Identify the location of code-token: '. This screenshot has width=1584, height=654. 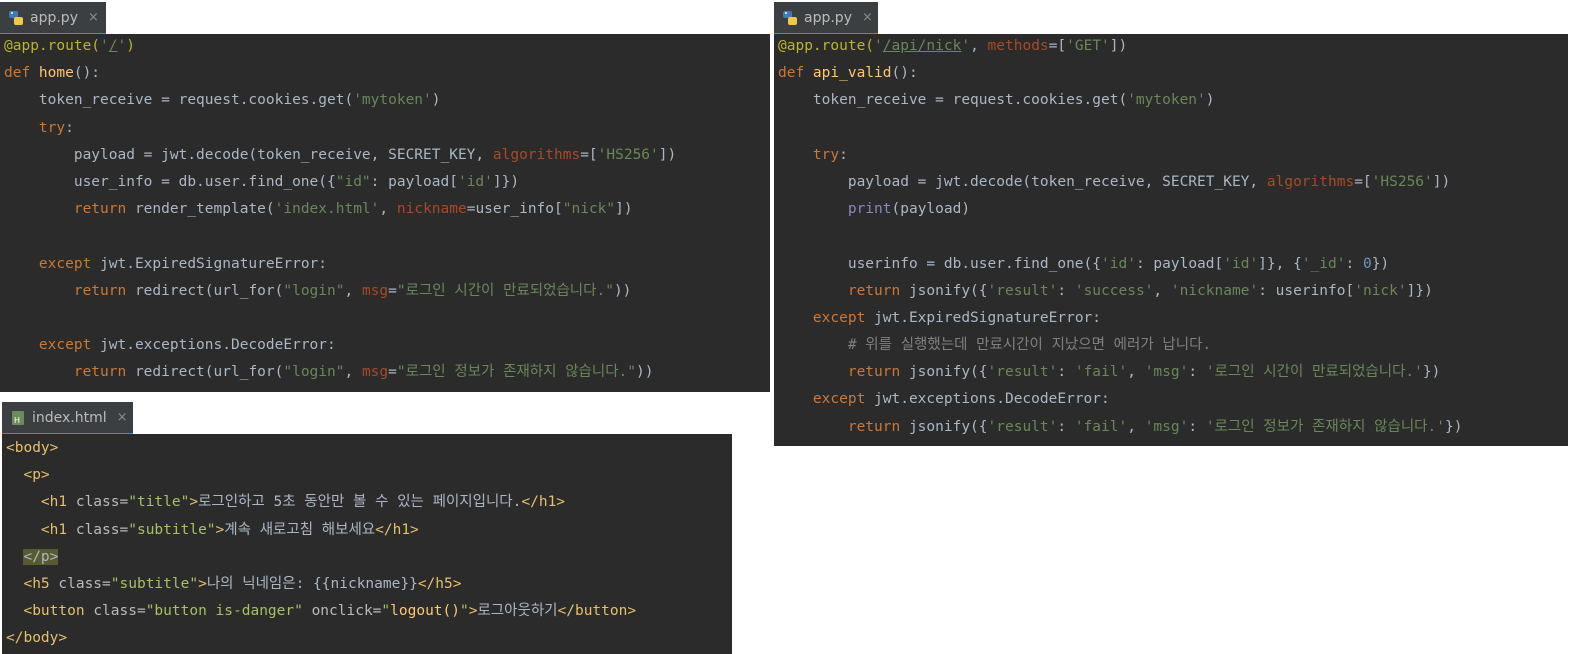
(104, 46).